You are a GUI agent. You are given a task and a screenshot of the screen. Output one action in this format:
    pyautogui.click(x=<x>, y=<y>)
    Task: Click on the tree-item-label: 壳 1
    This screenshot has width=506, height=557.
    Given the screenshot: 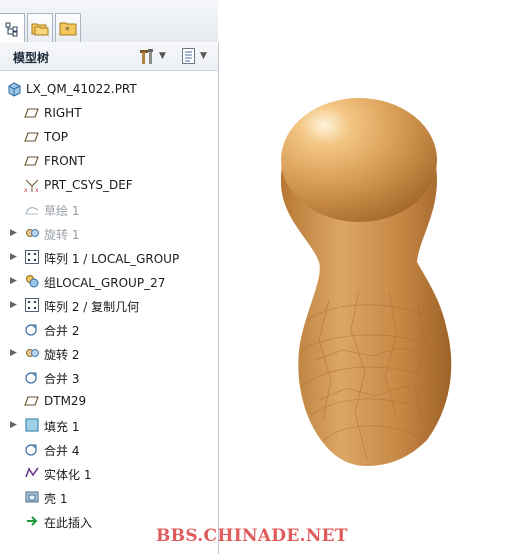 What is the action you would take?
    pyautogui.click(x=56, y=499)
    